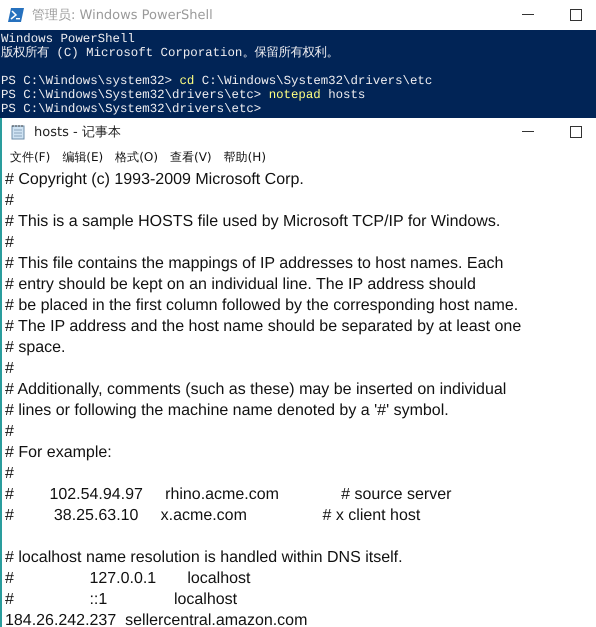 This screenshot has height=627, width=596. What do you see at coordinates (261, 305) in the screenshot?
I see `text-line: # be placed in the first column followed by the corresponding host name.` at bounding box center [261, 305].